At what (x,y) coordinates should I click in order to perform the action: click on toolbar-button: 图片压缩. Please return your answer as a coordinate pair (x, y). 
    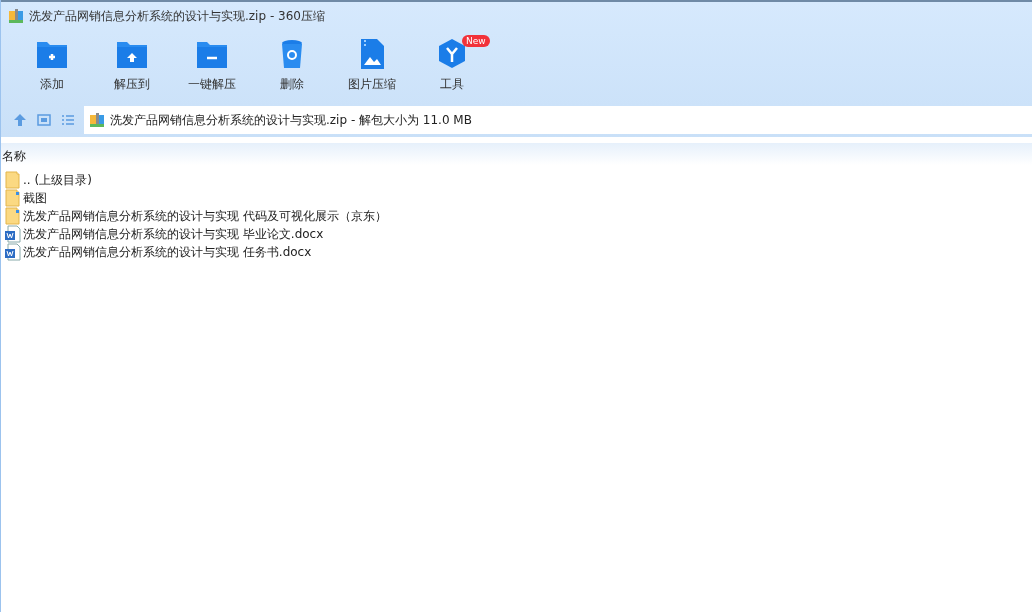
    Looking at the image, I should click on (372, 70).